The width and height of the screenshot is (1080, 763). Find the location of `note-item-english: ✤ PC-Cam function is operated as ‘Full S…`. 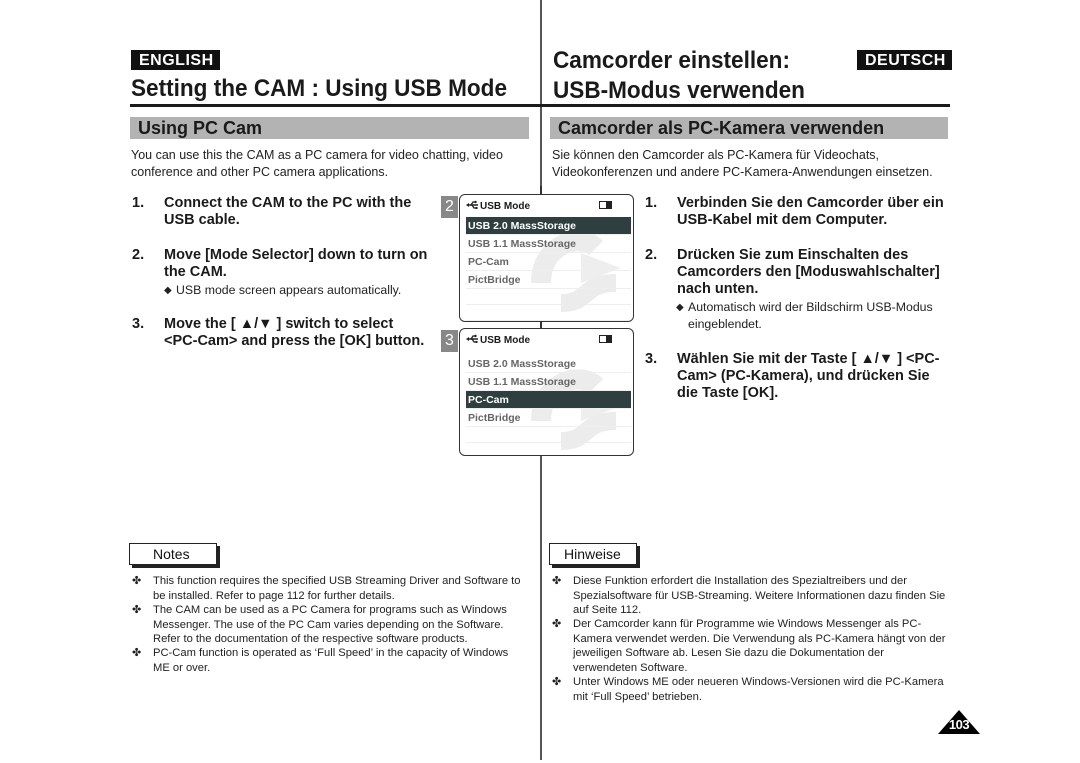

note-item-english: ✤ PC-Cam function is operated as ‘Full S… is located at coordinates (332, 661).